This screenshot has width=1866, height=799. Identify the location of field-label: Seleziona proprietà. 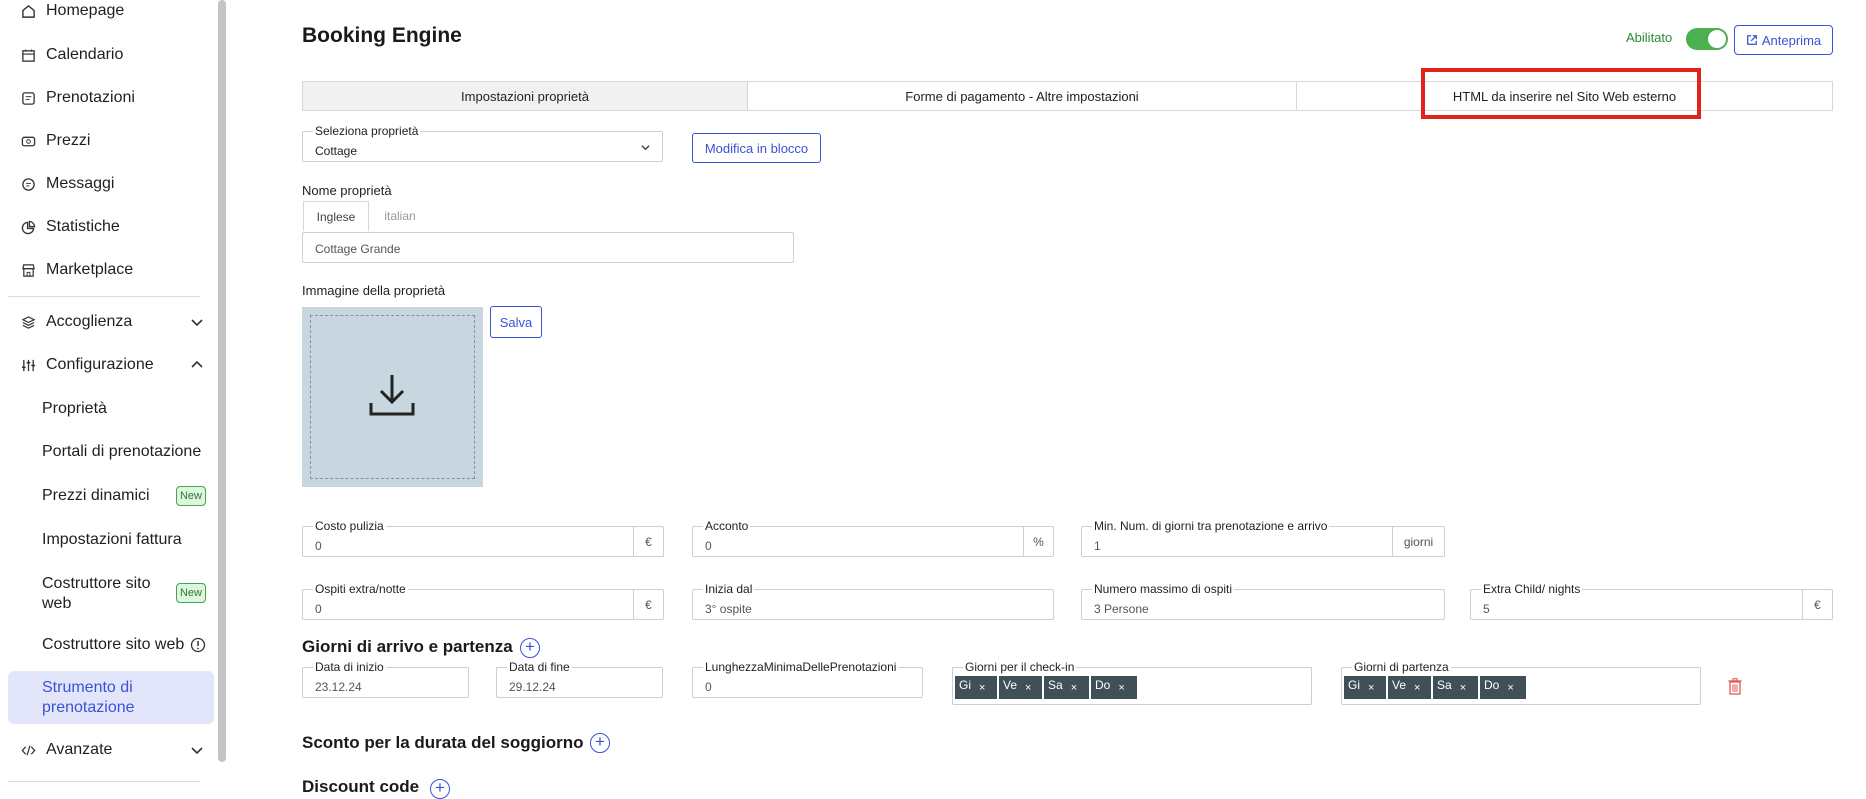
(367, 131).